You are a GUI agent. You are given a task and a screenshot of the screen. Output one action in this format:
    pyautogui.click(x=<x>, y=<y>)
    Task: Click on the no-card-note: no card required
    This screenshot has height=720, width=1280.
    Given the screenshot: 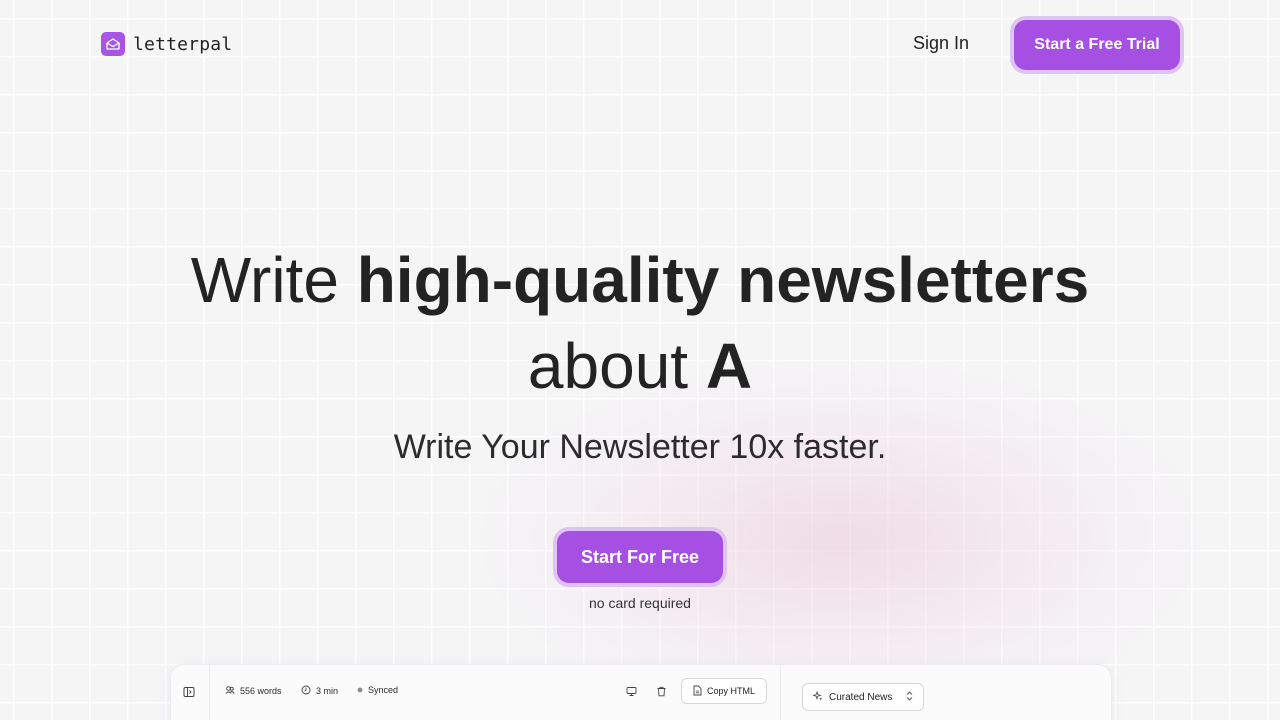 What is the action you would take?
    pyautogui.click(x=640, y=603)
    